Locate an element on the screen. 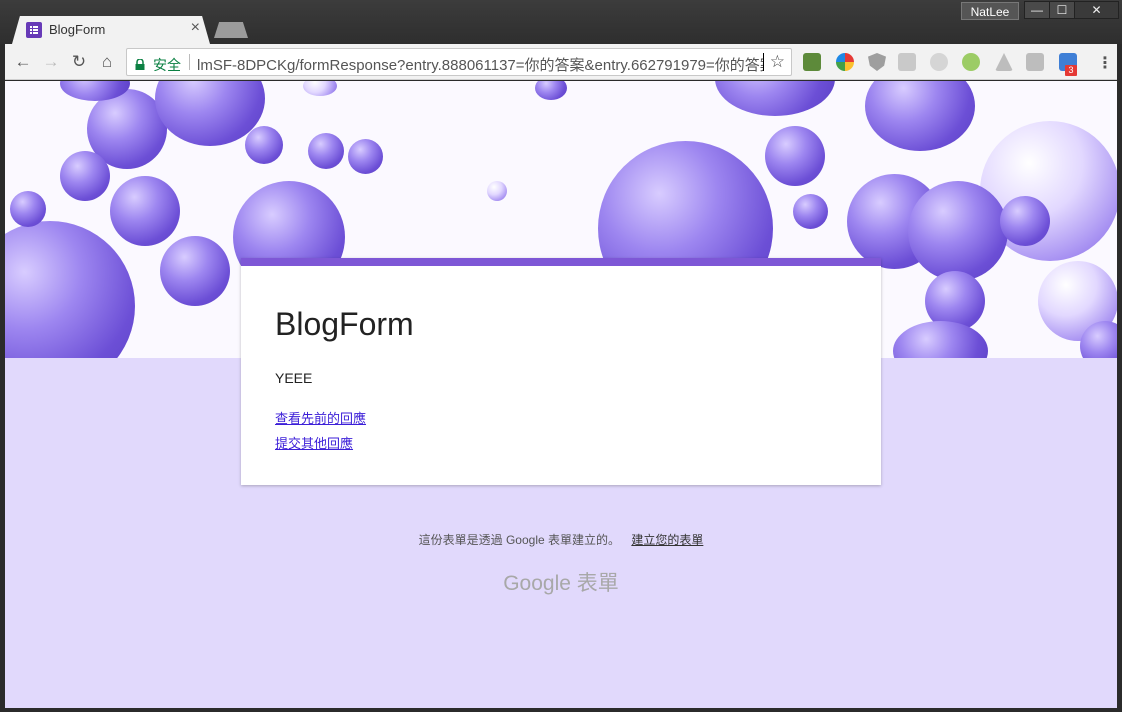 This screenshot has width=1122, height=712. back-button: ← is located at coordinates (23, 62).